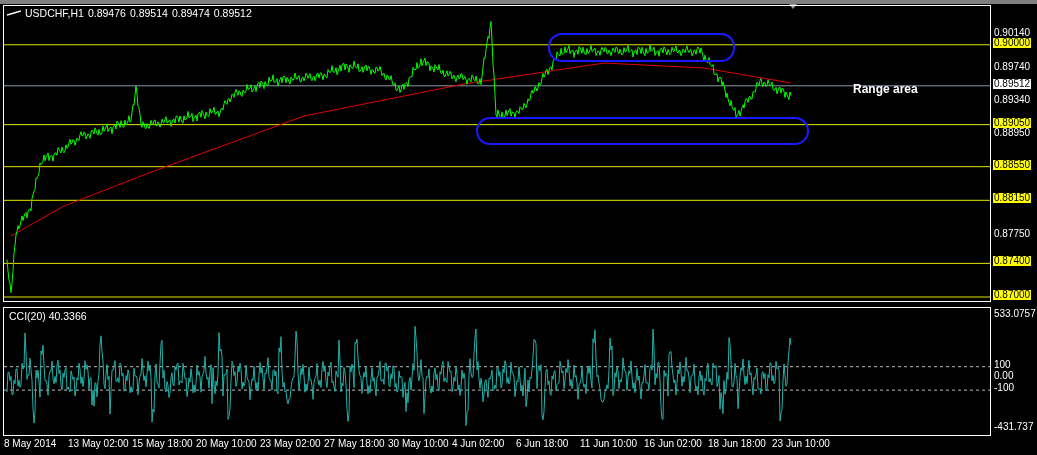 The width and height of the screenshot is (1037, 455). Describe the element at coordinates (1012, 198) in the screenshot. I see `price-axis-label: 0.88150` at that location.